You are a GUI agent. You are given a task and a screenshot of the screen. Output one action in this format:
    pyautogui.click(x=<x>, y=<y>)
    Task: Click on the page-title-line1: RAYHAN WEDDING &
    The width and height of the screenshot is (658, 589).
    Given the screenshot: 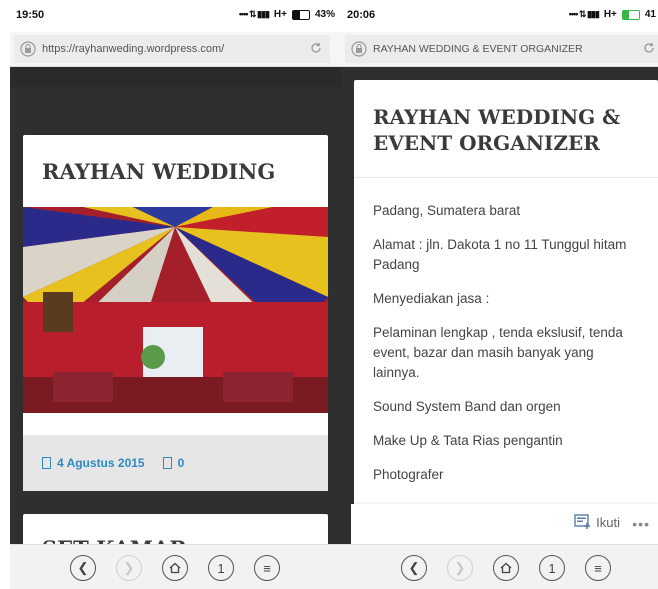 What is the action you would take?
    pyautogui.click(x=497, y=117)
    